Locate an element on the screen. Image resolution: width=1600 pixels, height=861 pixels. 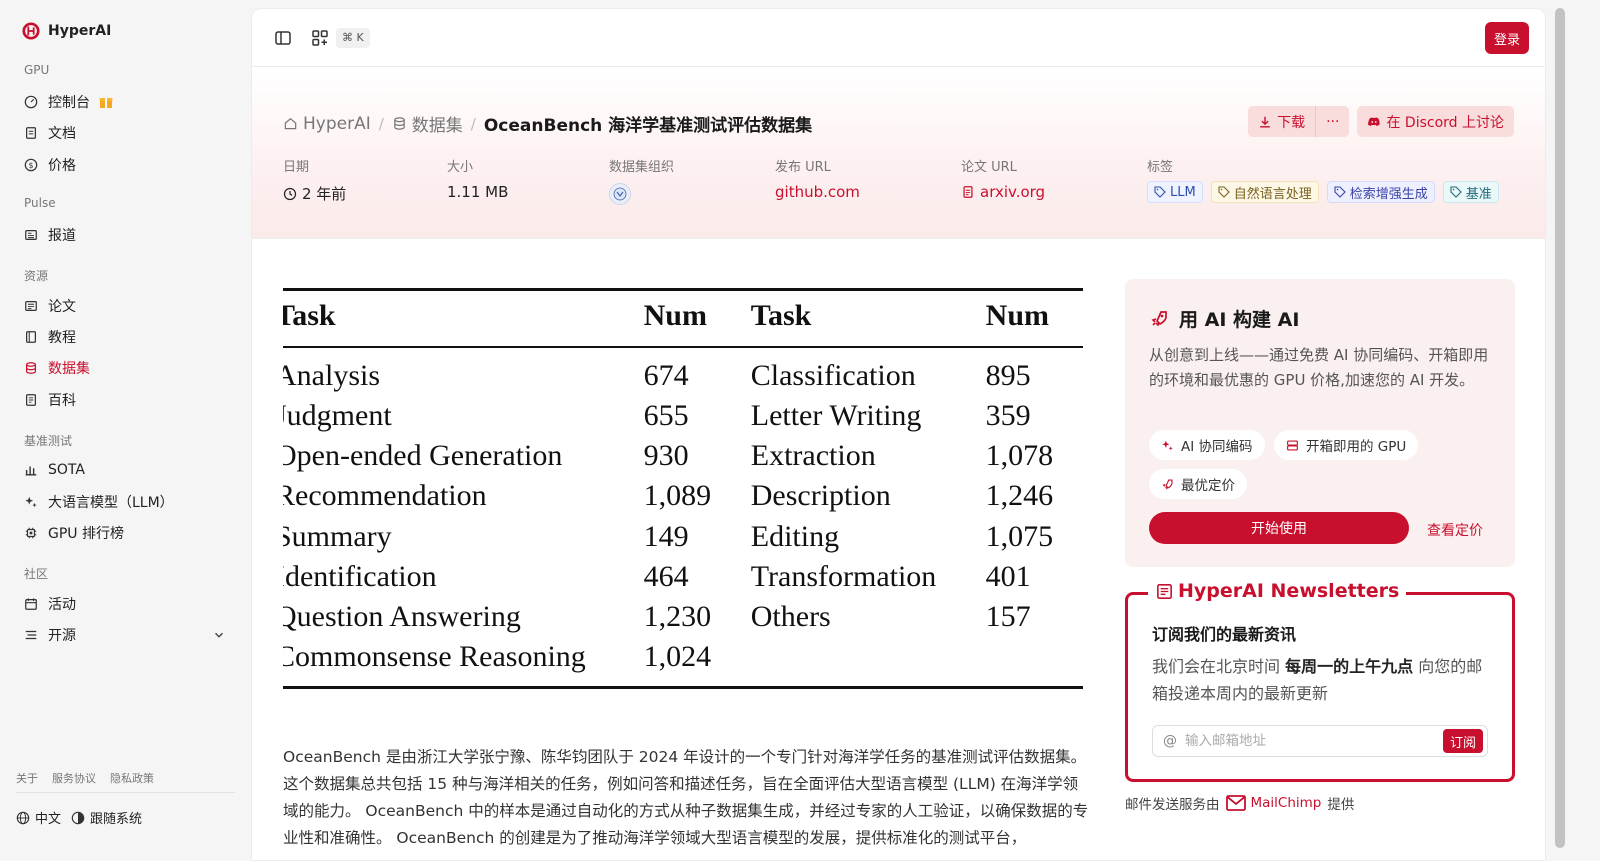
sidebar-item-opensource: 开源 is located at coordinates (126, 635).